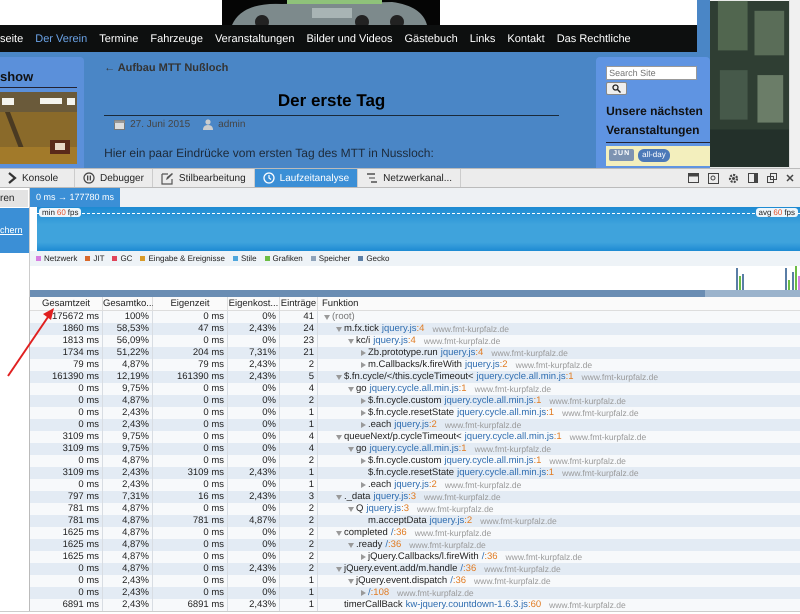  What do you see at coordinates (128, 497) in the screenshot?
I see `table-cell: 7,31%` at bounding box center [128, 497].